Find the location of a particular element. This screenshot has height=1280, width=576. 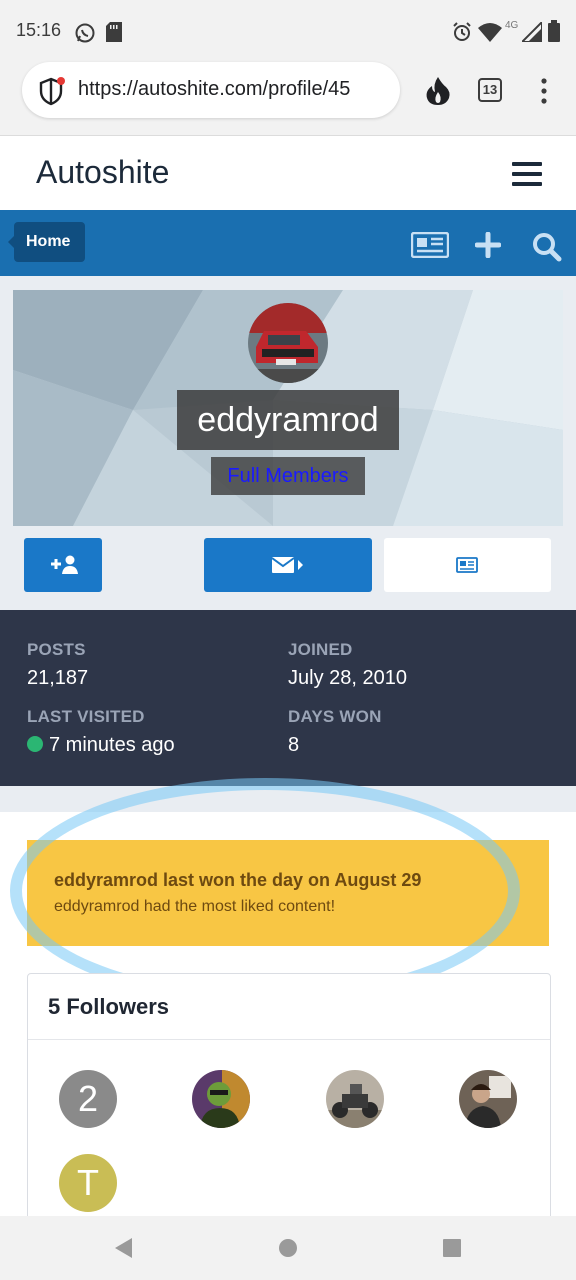

followers-title: 5 Followers is located at coordinates (109, 1006).